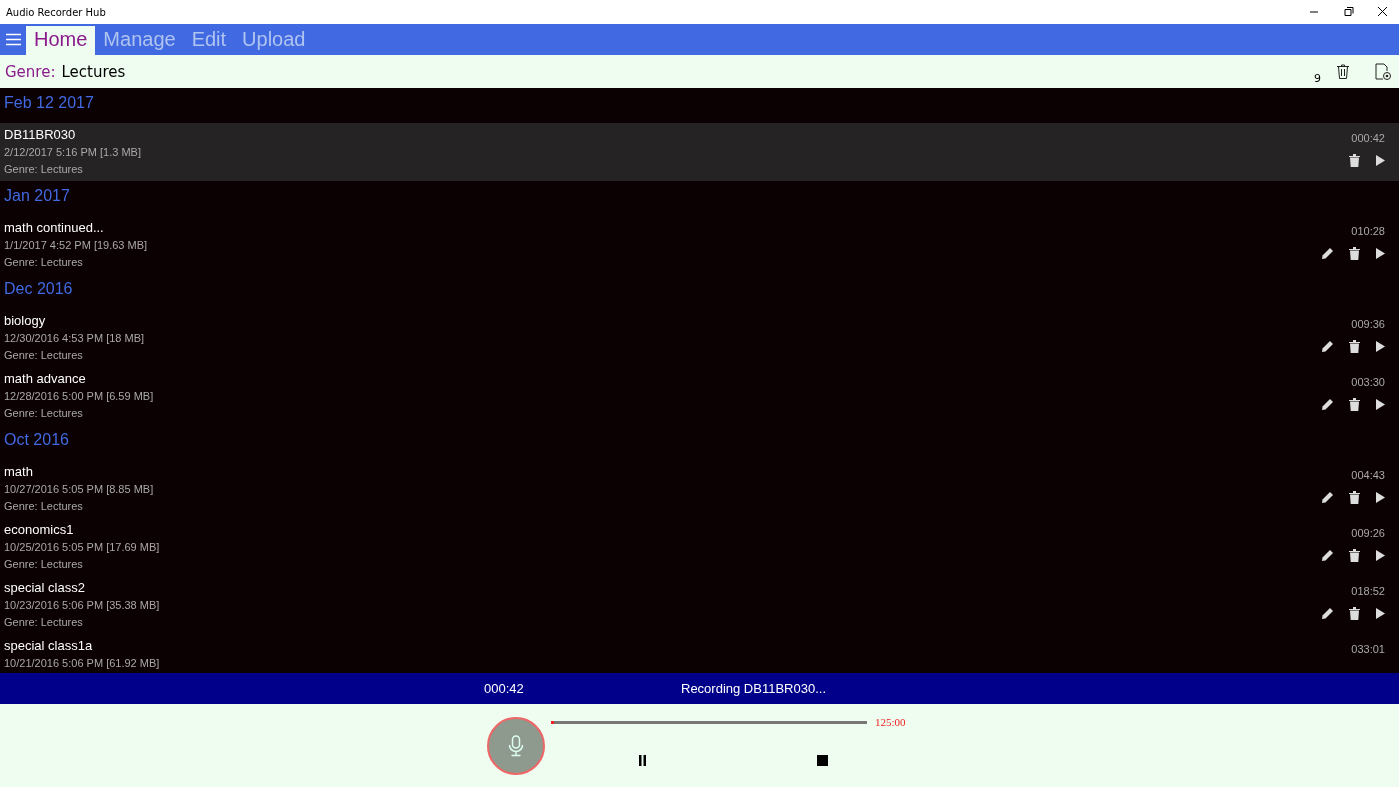 This screenshot has height=787, width=1399. What do you see at coordinates (699, 152) in the screenshot?
I see `recording-item: DB11BR030 2/12/2017 5:16 PM [1.3 MB] Genre: Lectures 000:42` at bounding box center [699, 152].